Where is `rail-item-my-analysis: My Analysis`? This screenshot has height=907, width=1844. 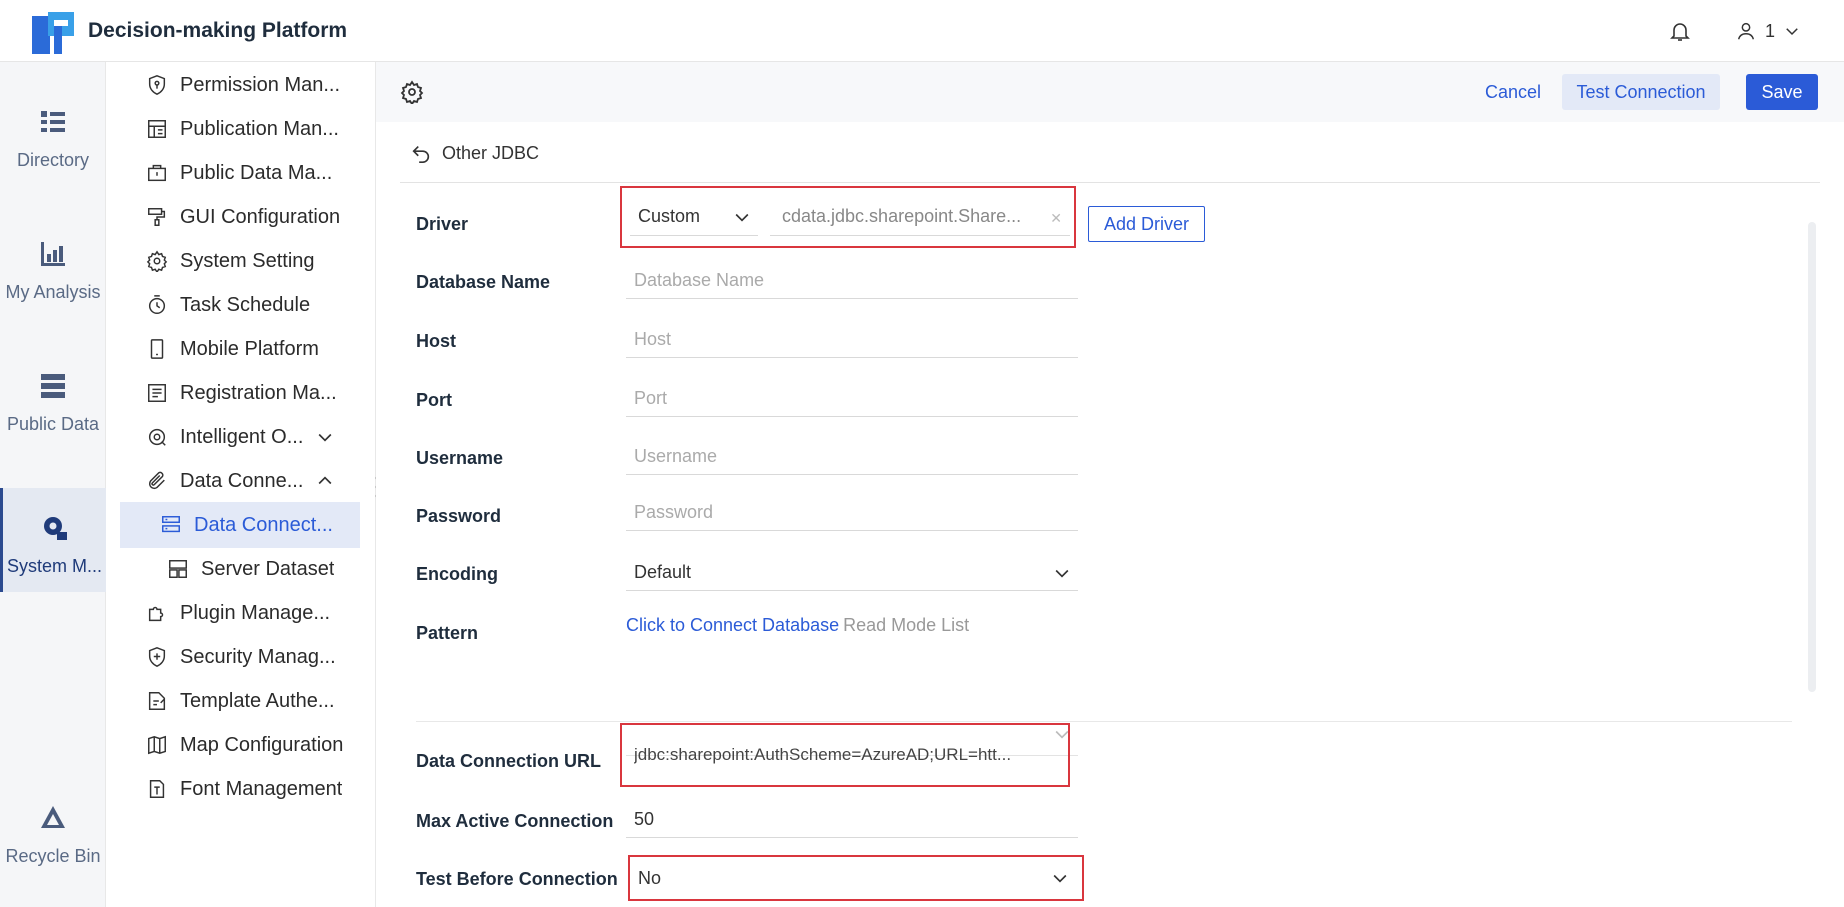 rail-item-my-analysis: My Analysis is located at coordinates (53, 266).